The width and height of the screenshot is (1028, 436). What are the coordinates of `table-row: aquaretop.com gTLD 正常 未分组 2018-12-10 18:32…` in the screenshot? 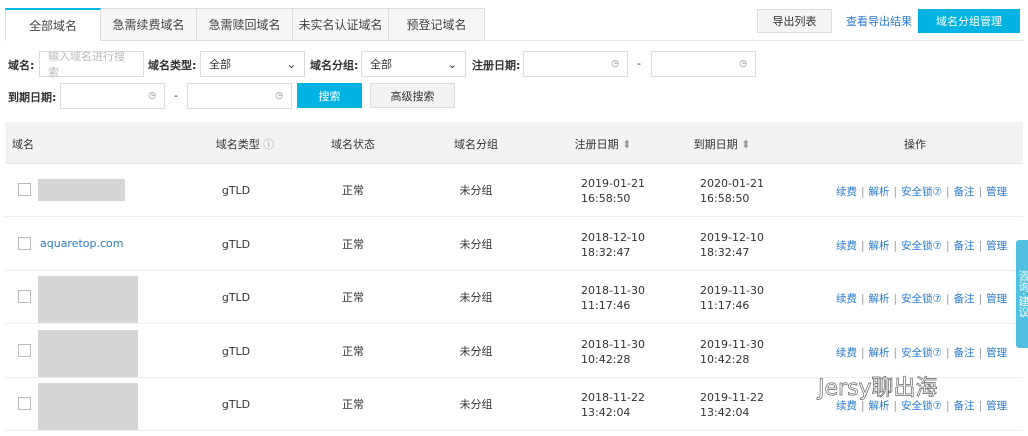 It's located at (514, 244).